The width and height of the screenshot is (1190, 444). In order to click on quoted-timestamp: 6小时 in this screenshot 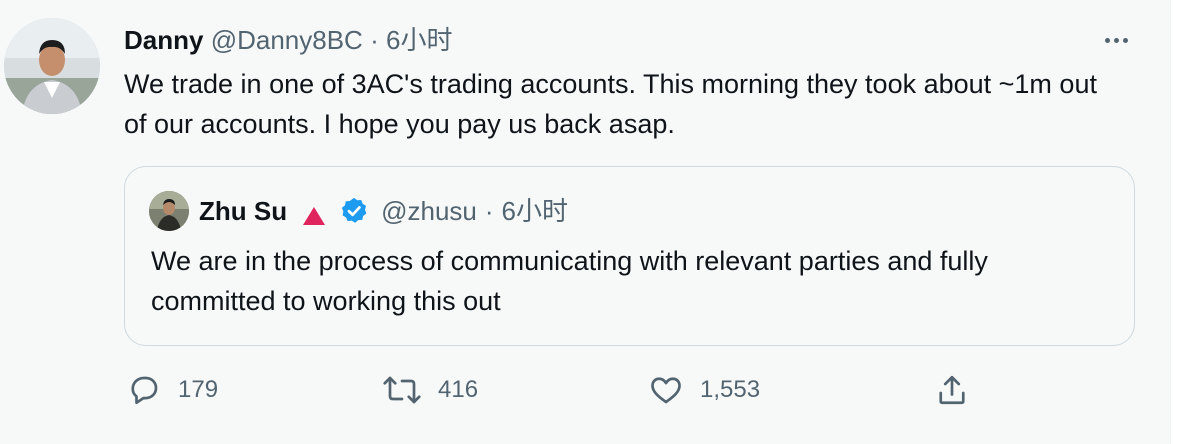, I will do `click(535, 211)`.